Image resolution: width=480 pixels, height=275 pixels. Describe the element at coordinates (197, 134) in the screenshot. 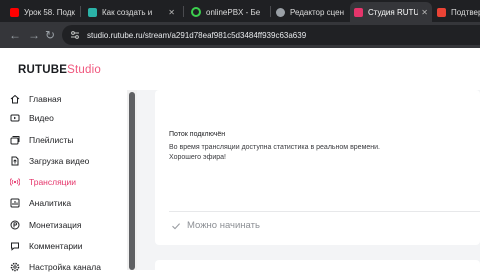

I see `stream-status-title: Поток подключён` at that location.